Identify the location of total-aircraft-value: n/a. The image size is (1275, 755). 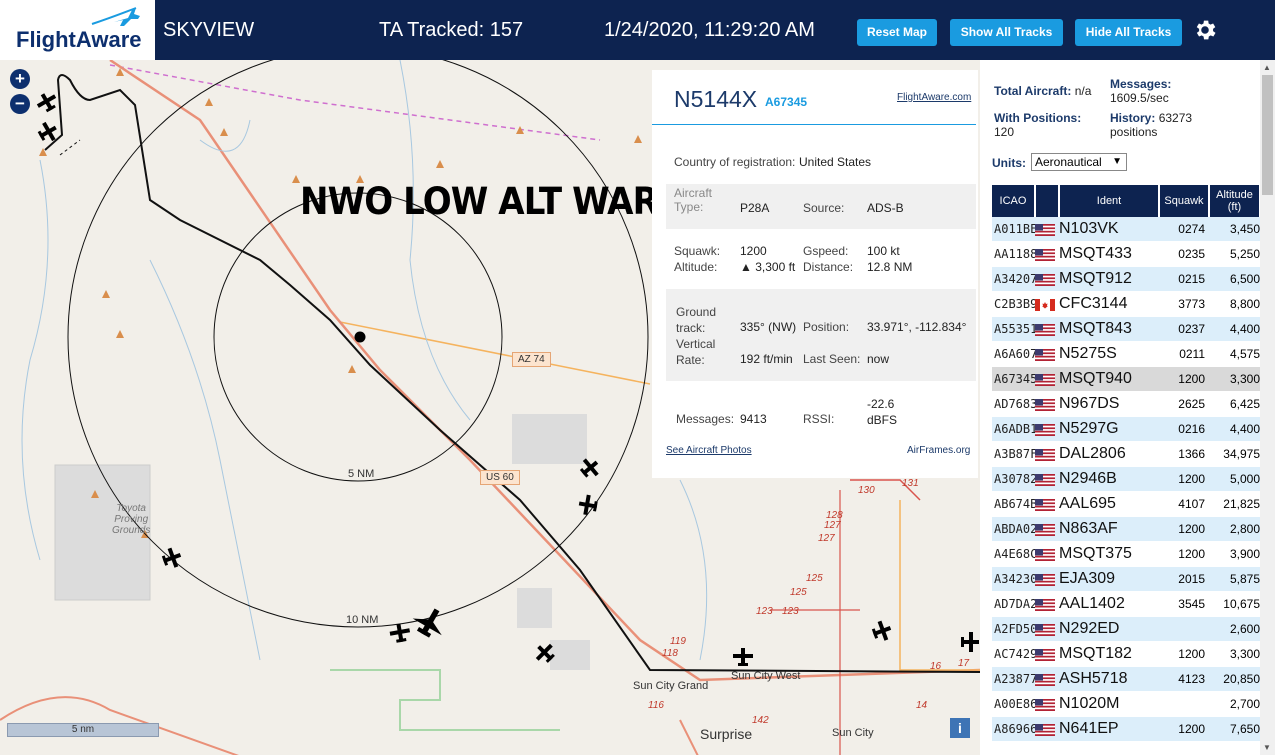
(1083, 91).